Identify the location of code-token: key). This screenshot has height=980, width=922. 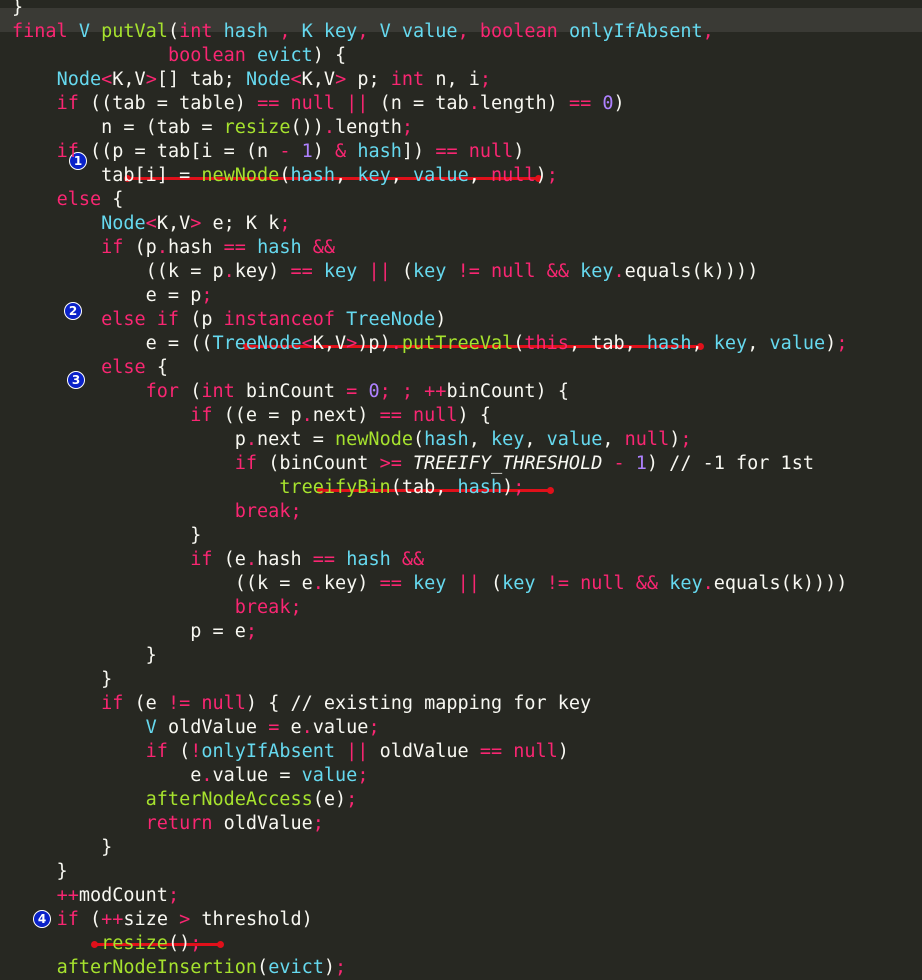
(262, 271).